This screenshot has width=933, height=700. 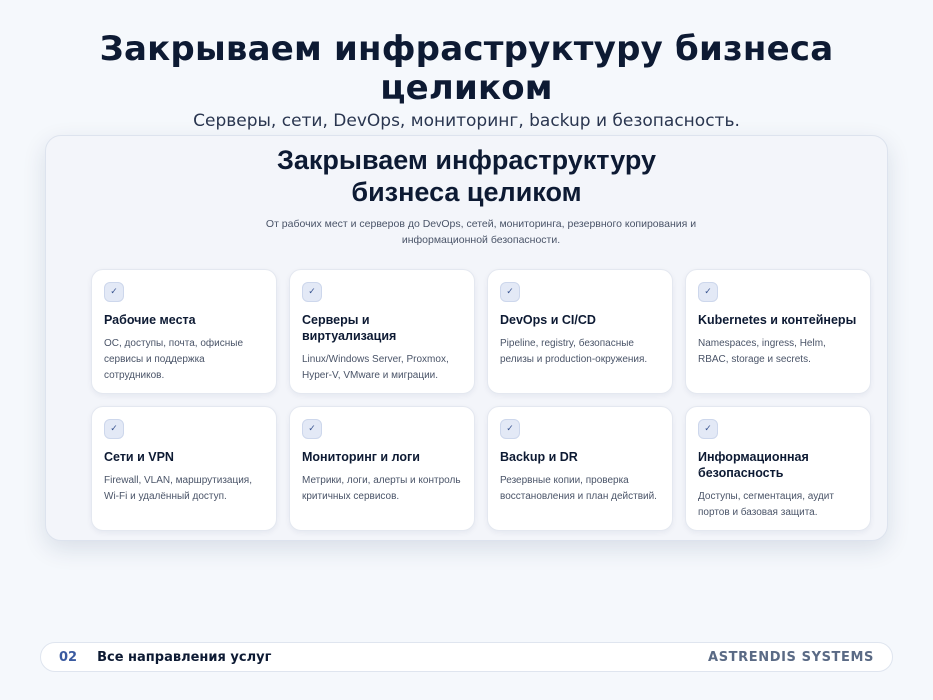 What do you see at coordinates (349, 328) in the screenshot?
I see `card-title: Серверы и виртуализация` at bounding box center [349, 328].